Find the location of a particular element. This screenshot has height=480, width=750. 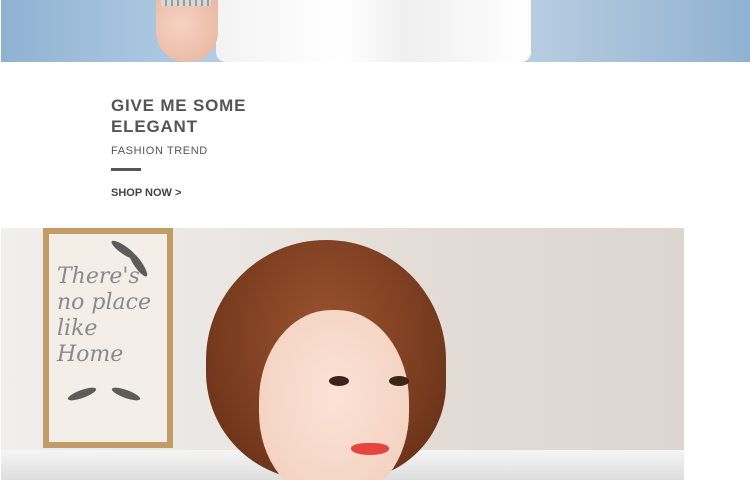

divider is located at coordinates (126, 169).